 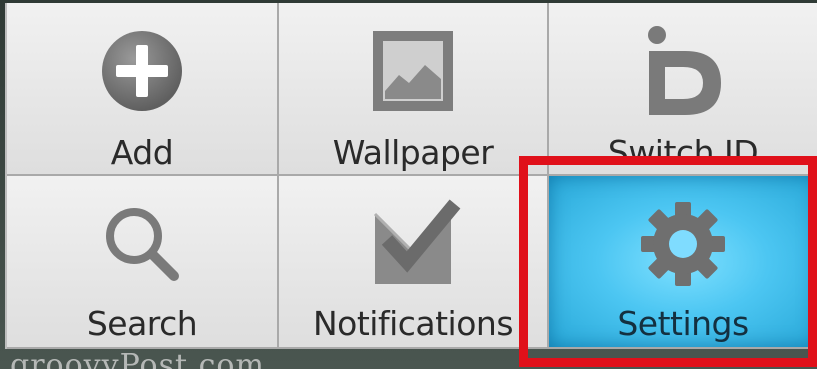 What do you see at coordinates (683, 71) in the screenshot?
I see `switch-id-icon` at bounding box center [683, 71].